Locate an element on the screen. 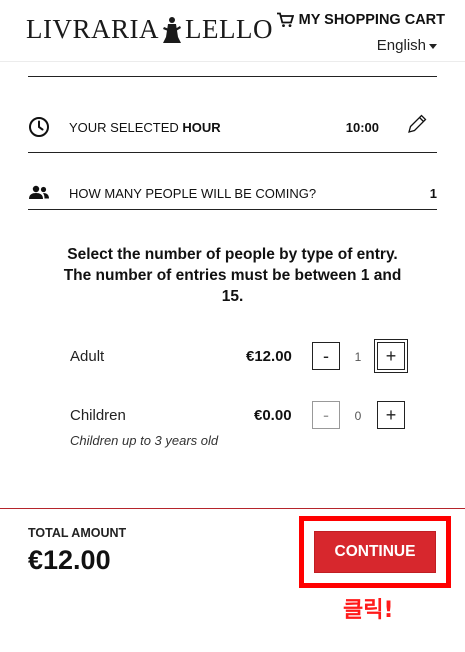 Image resolution: width=465 pixels, height=652 pixels. adult-increment-button: + is located at coordinates (391, 356).